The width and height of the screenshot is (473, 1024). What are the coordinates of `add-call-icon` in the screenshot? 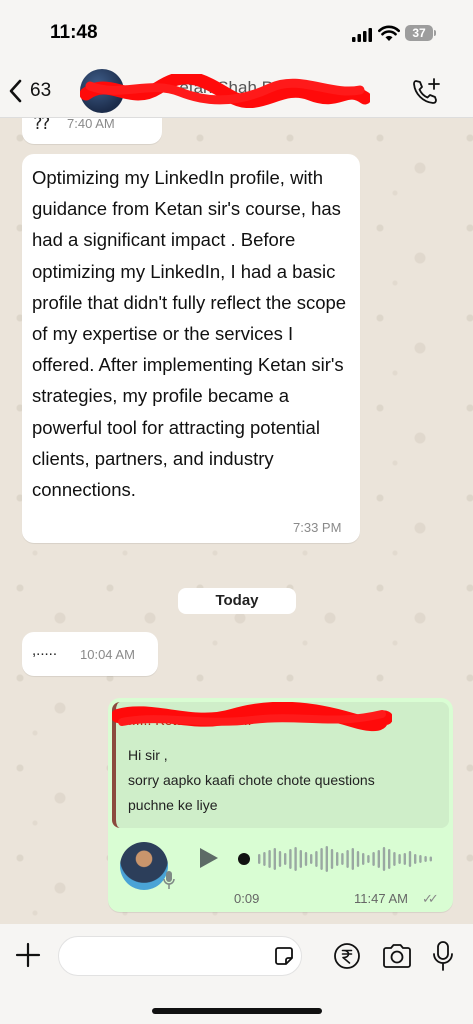 It's located at (426, 92).